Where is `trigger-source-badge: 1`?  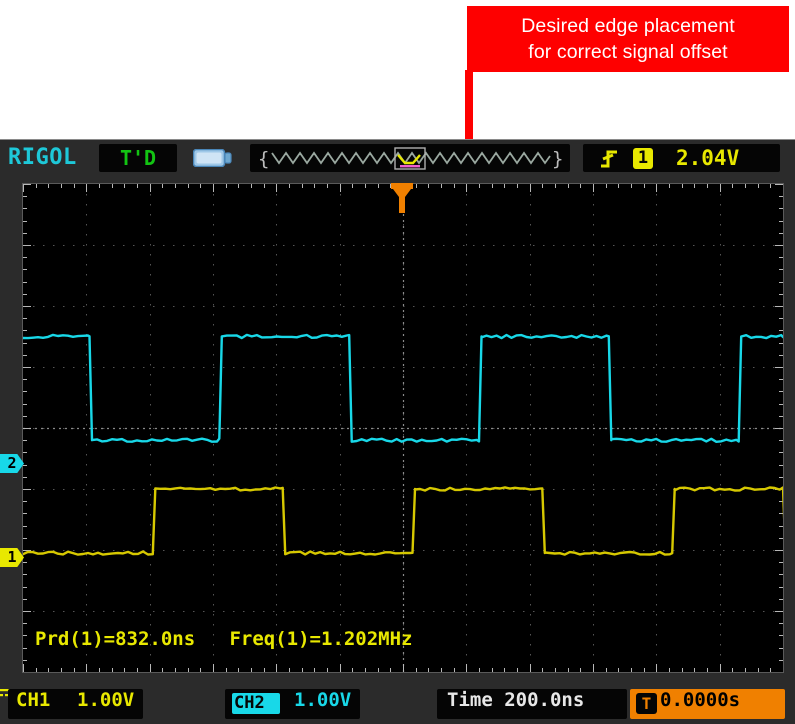 trigger-source-badge: 1 is located at coordinates (643, 158).